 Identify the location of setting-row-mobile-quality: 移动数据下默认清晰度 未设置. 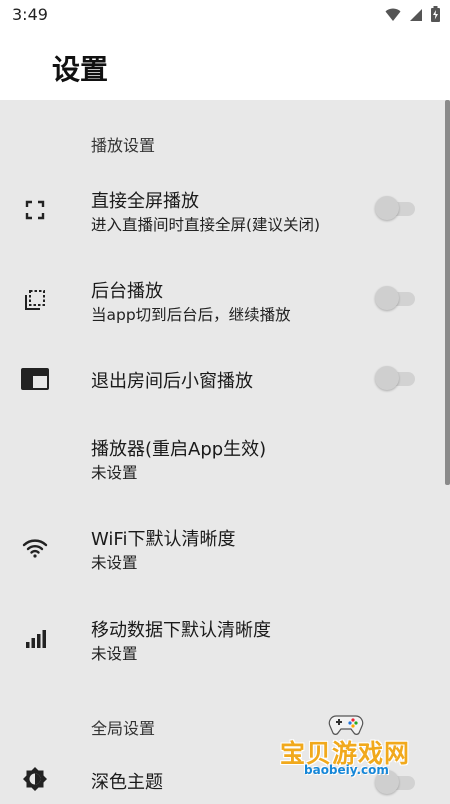
(225, 639).